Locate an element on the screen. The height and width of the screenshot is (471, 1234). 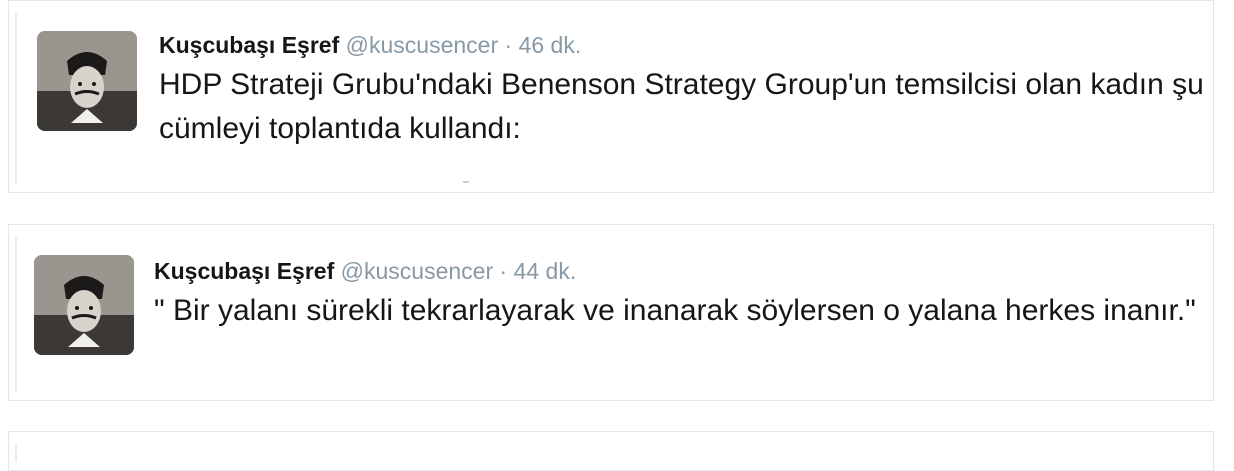
tweet-header: Kuşcubaşı Eşref @kuscusencer · 46 dk. is located at coordinates (684, 45).